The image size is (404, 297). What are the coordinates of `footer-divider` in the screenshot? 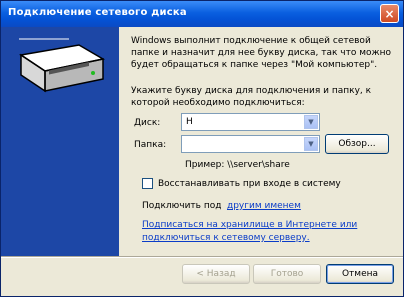 It's located at (202, 257).